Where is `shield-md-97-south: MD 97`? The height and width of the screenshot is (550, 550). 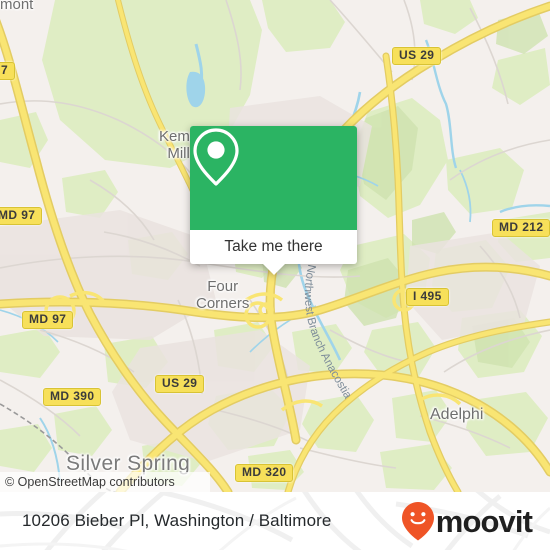
shield-md-97-south: MD 97 is located at coordinates (48, 320).